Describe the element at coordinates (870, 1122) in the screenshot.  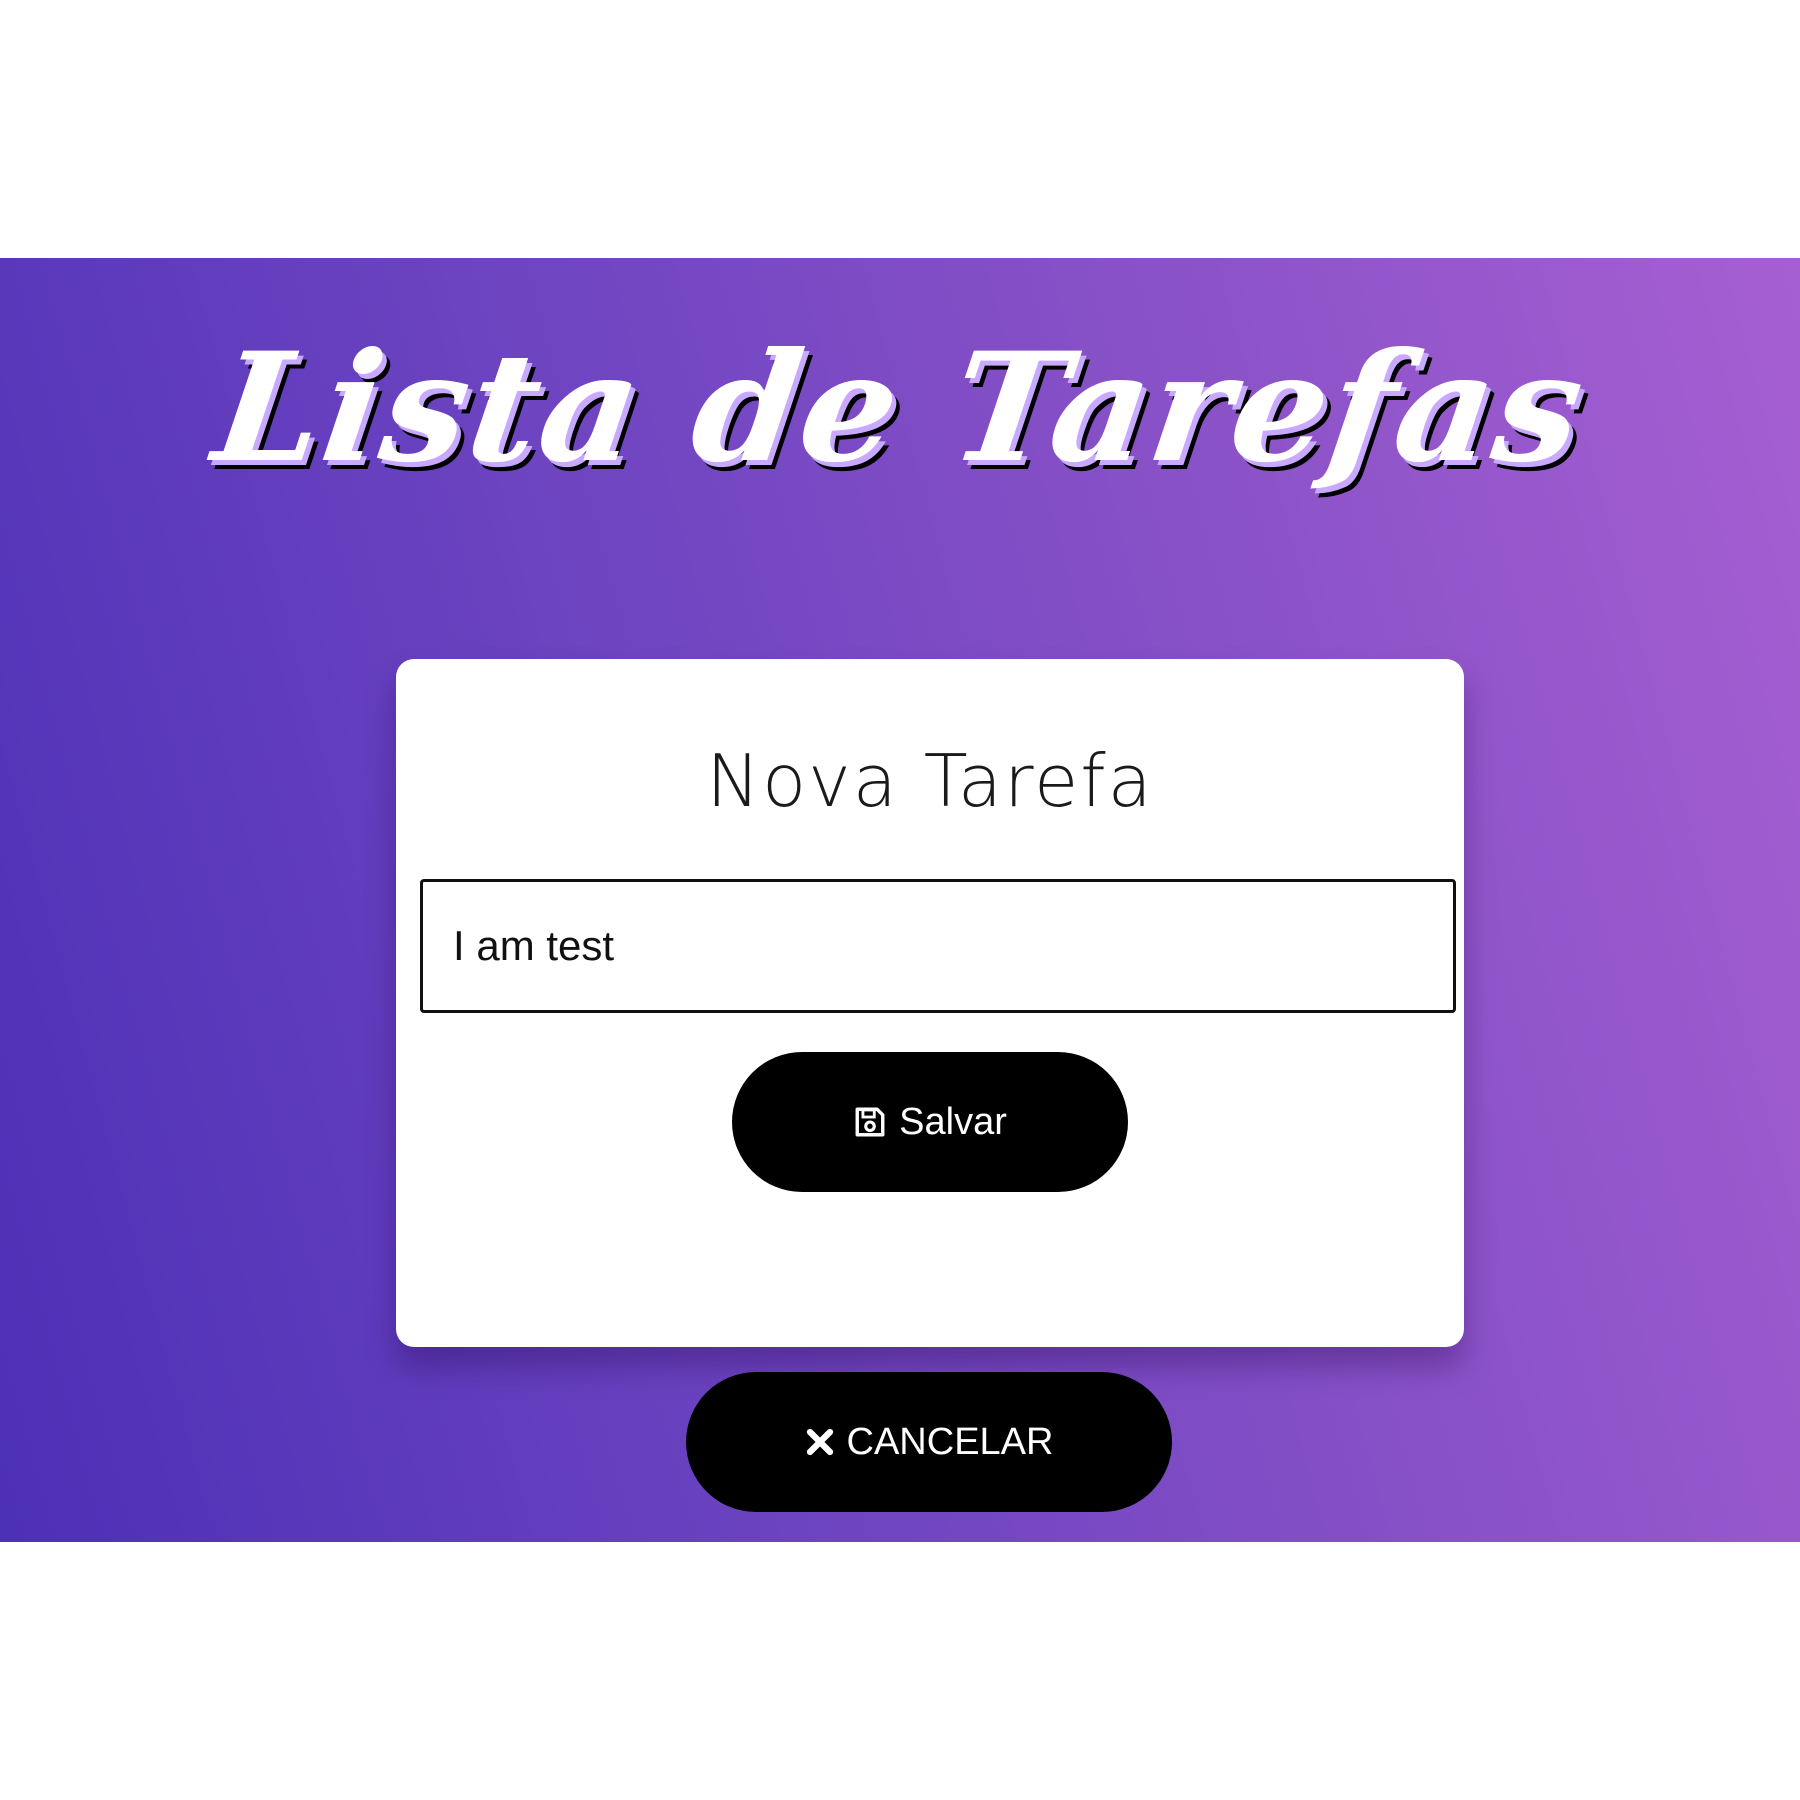
I see `save-icon` at that location.